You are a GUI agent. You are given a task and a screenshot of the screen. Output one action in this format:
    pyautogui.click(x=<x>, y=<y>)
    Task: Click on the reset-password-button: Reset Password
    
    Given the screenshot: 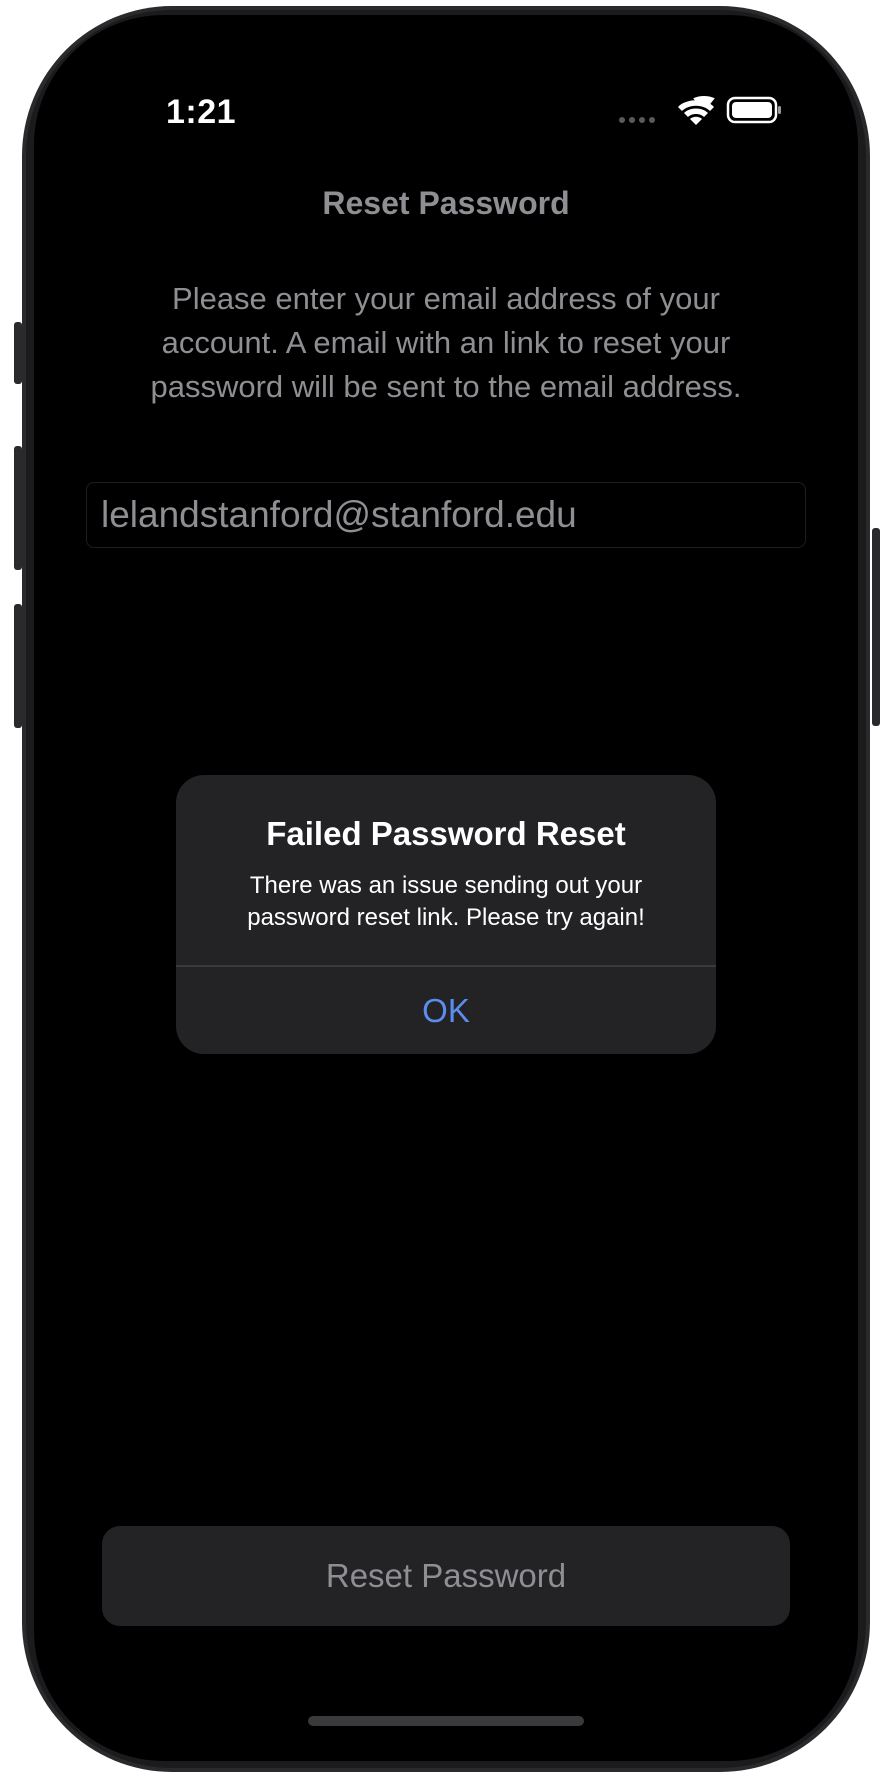 What is the action you would take?
    pyautogui.click(x=446, y=1576)
    